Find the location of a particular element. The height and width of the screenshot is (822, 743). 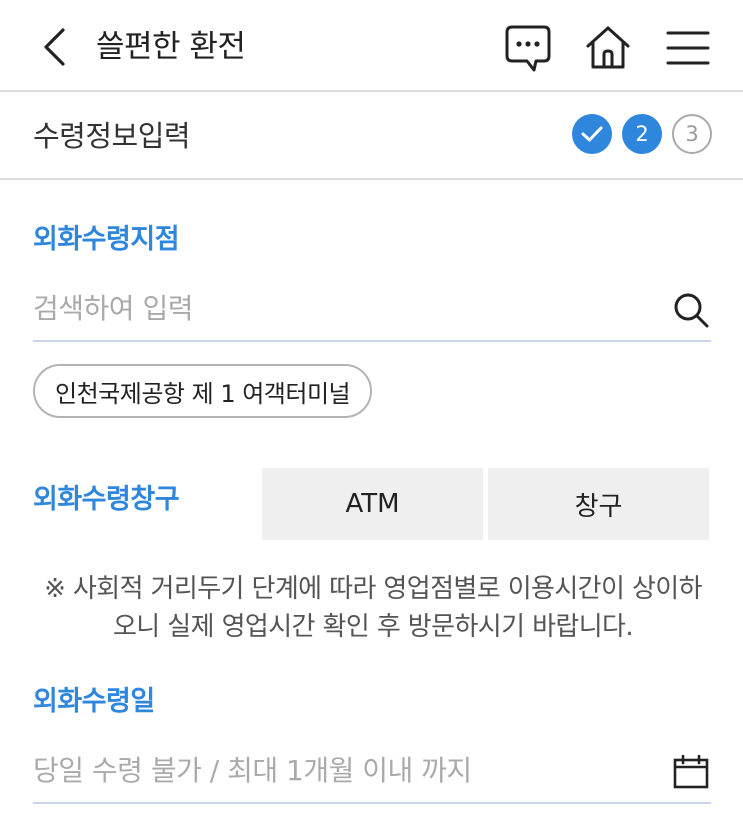

page-title: 쓸편한 환전 is located at coordinates (171, 47).